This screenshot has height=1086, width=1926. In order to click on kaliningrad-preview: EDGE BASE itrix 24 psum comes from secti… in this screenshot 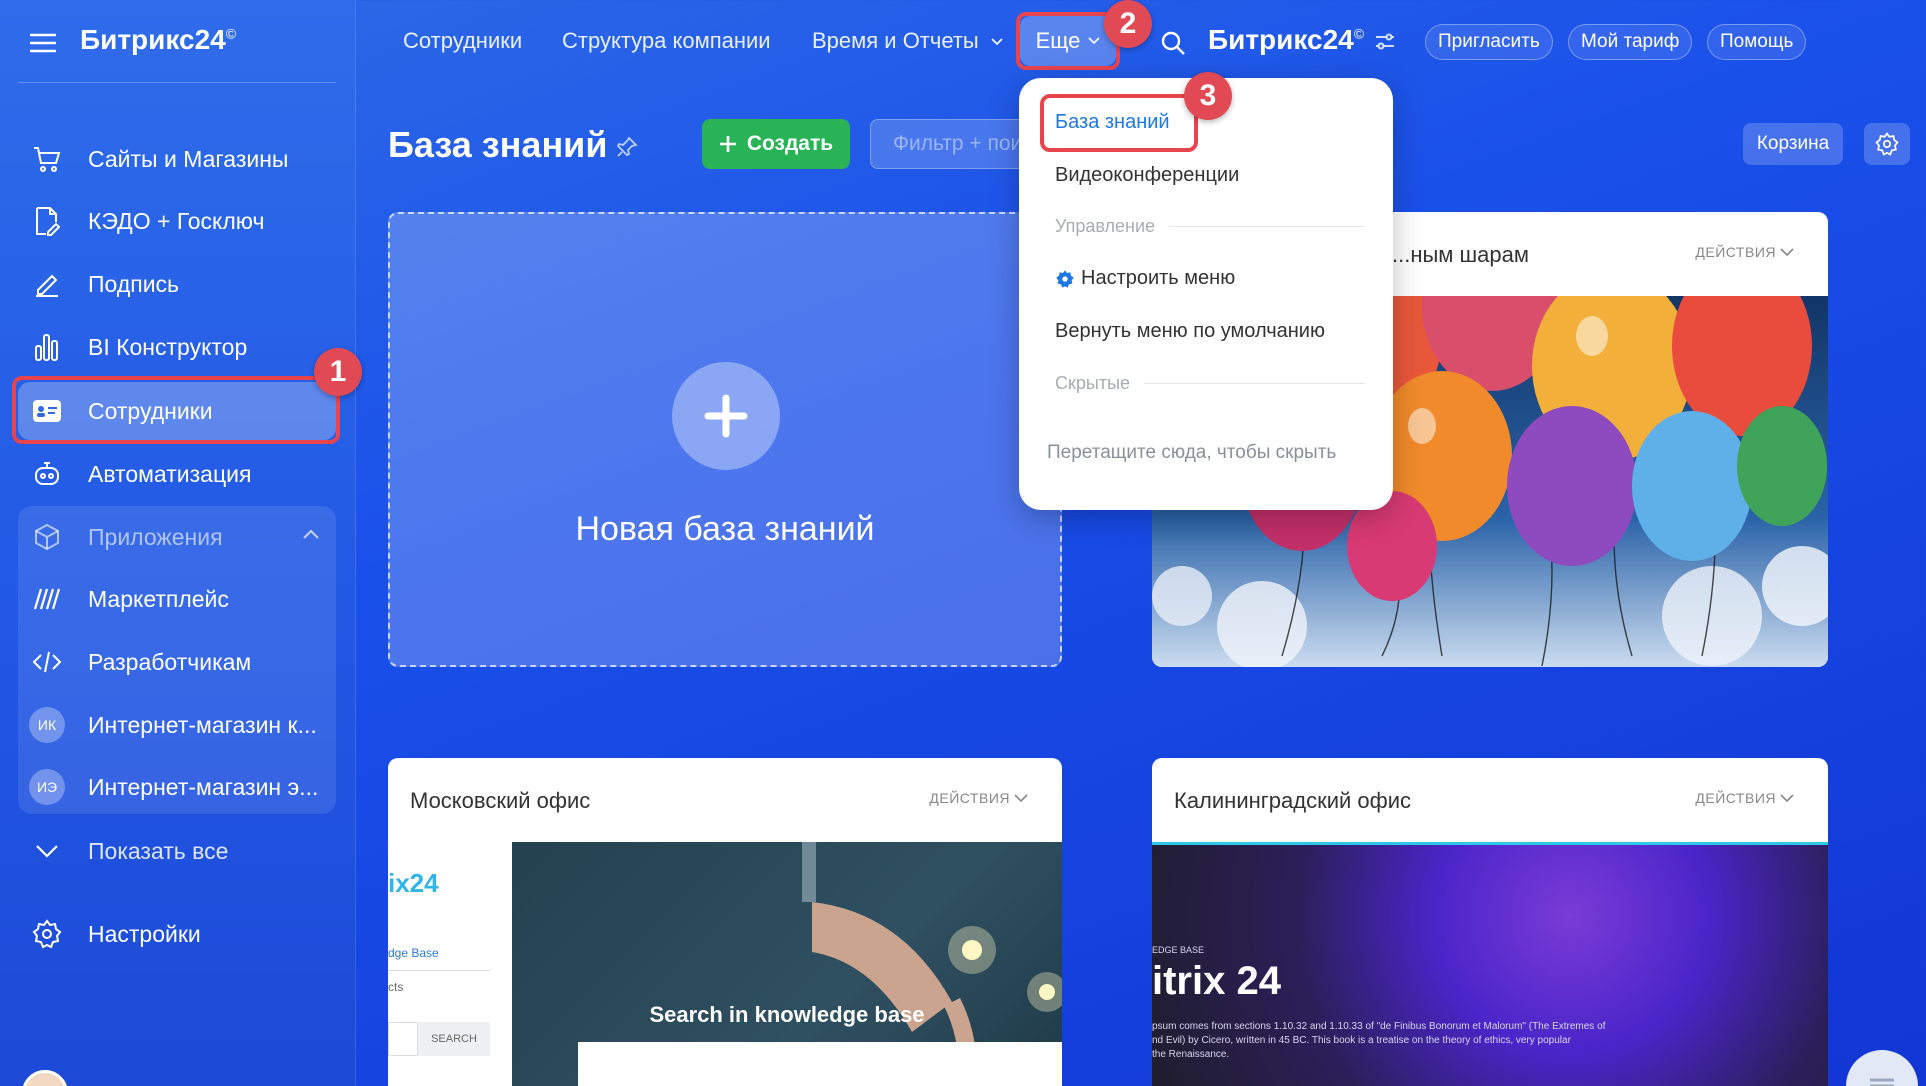, I will do `click(1490, 964)`.